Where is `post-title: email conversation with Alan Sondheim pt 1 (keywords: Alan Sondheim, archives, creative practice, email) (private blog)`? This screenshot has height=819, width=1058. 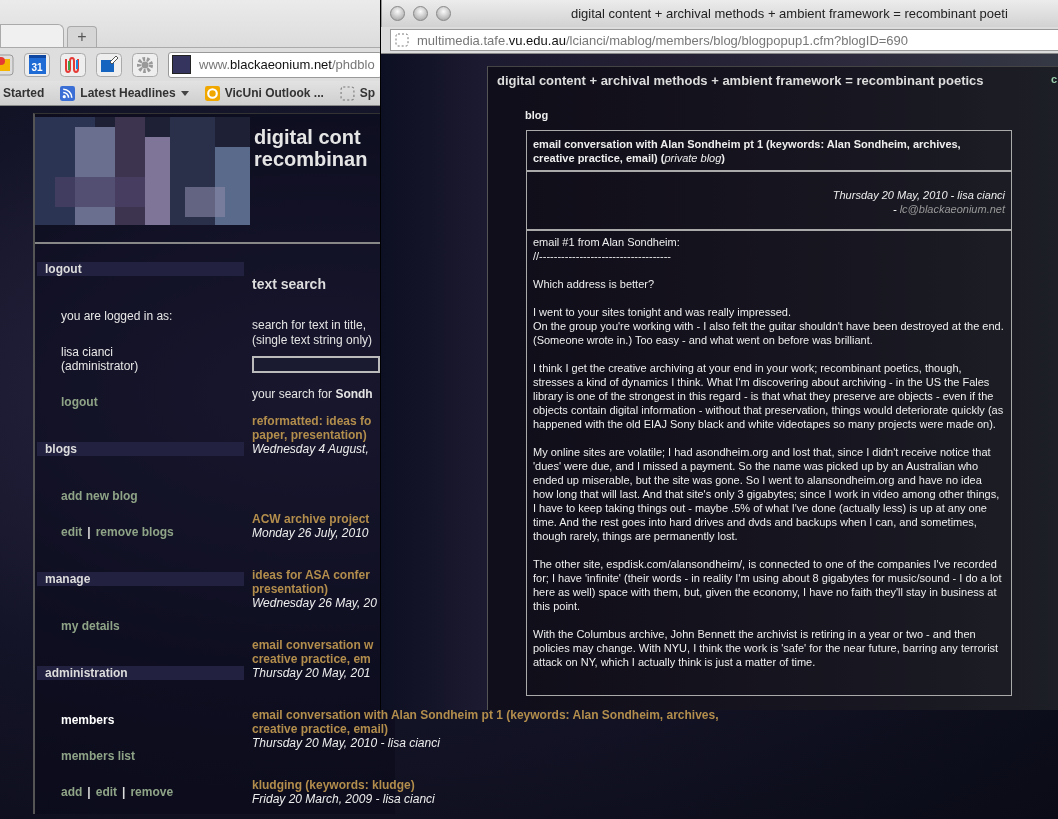 post-title: email conversation with Alan Sondheim pt 1 (keywords: Alan Sondheim, archives, creative practice, email) (private blog) is located at coordinates (769, 151).